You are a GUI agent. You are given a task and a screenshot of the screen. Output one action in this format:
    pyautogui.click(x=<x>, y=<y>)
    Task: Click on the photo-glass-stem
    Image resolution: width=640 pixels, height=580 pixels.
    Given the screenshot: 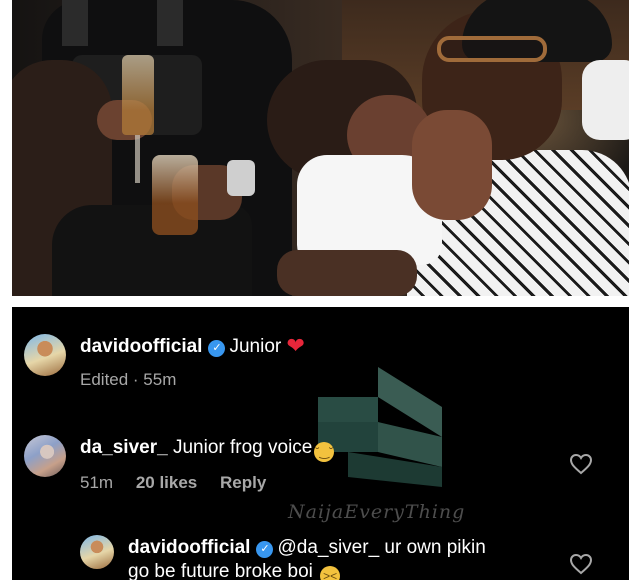 What is the action you would take?
    pyautogui.click(x=137, y=159)
    